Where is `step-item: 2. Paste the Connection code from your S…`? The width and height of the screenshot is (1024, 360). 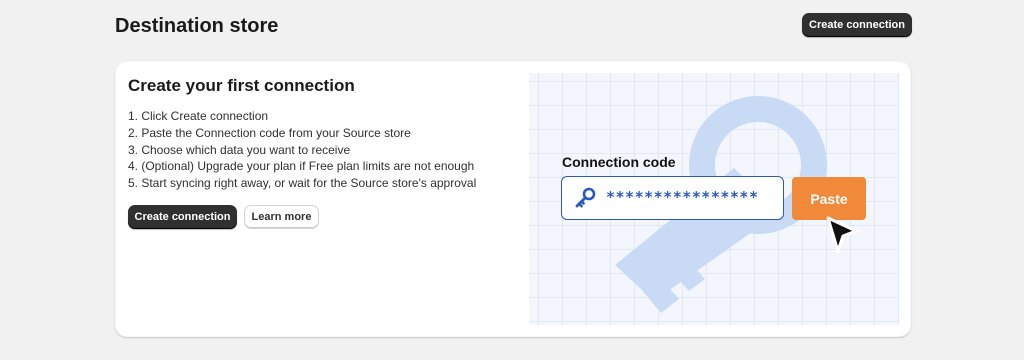 step-item: 2. Paste the Connection code from your S… is located at coordinates (269, 132).